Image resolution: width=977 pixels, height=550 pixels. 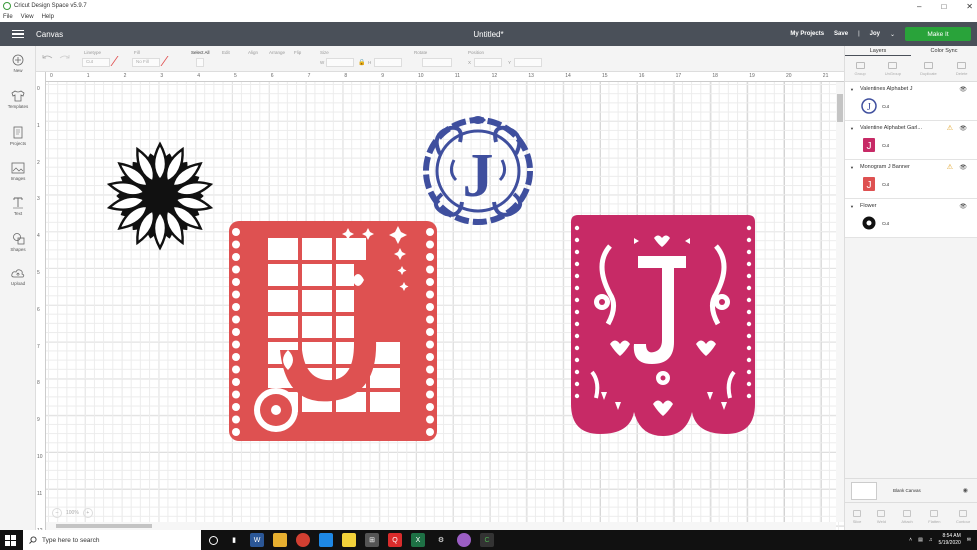 I want to click on minimize-icon: –, so click(x=919, y=6).